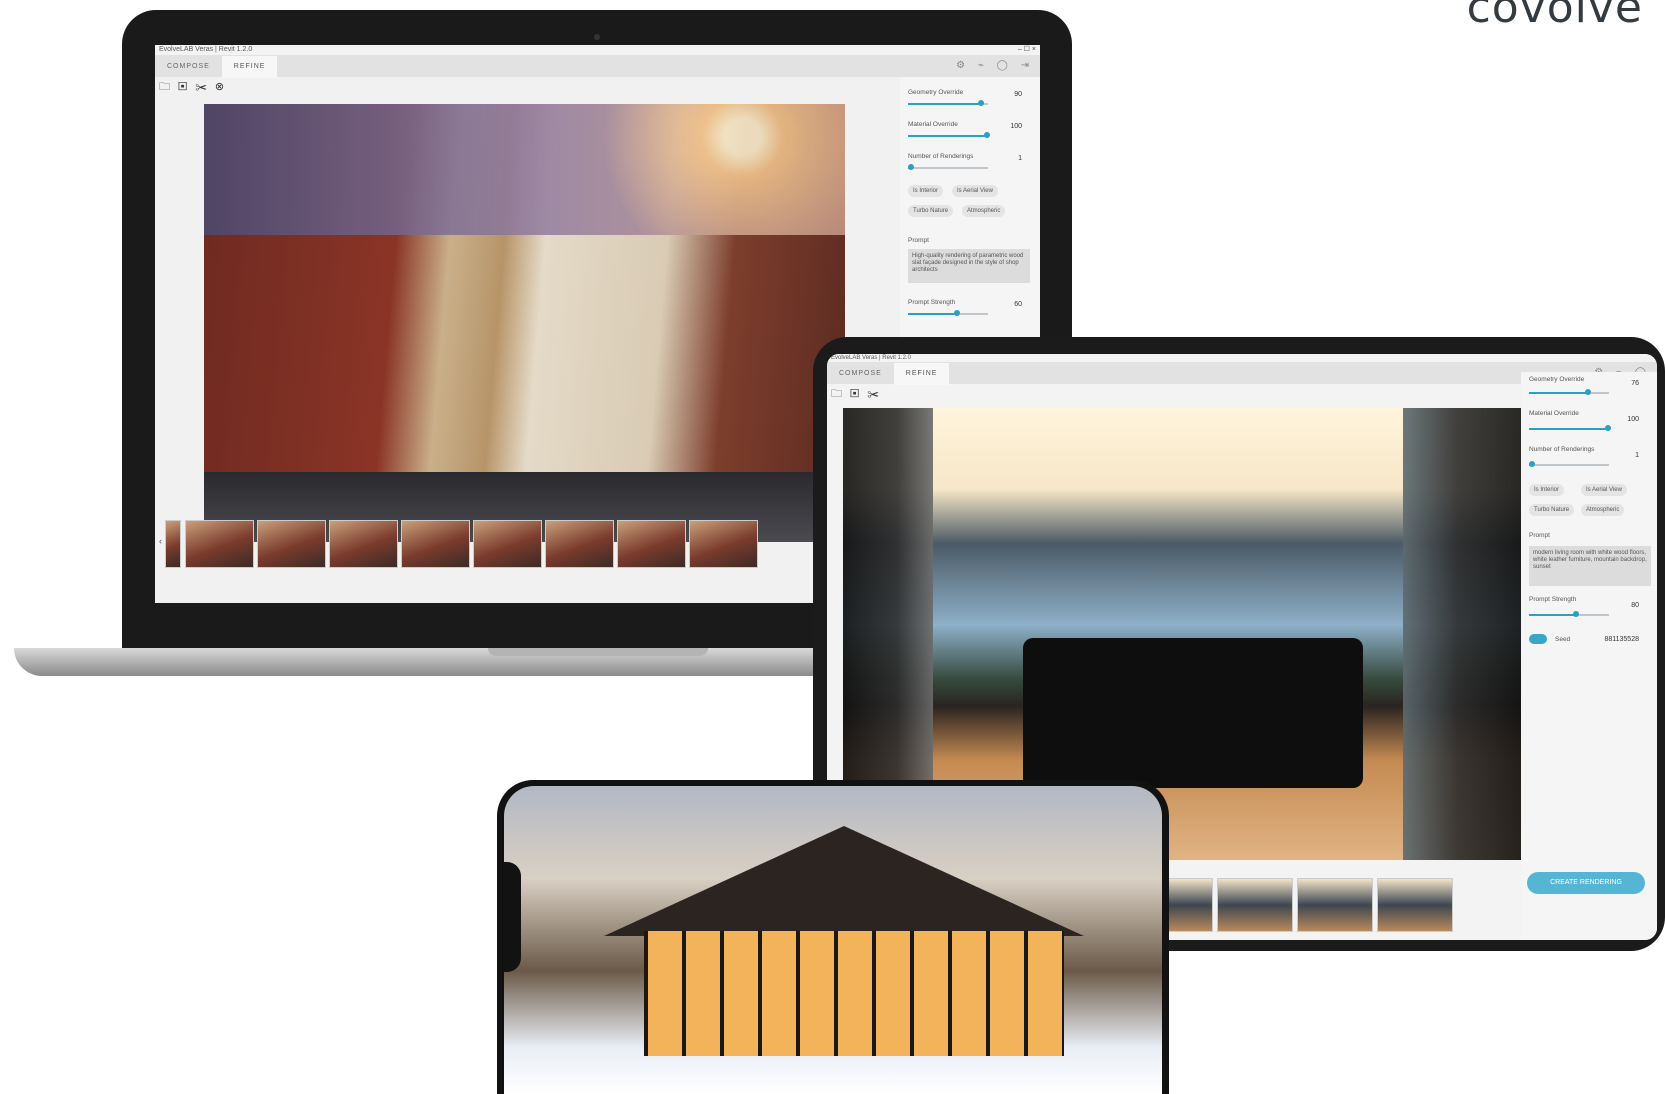 This screenshot has height=1094, width=1665. Describe the element at coordinates (509, 917) in the screenshot. I see `phone-notch` at that location.